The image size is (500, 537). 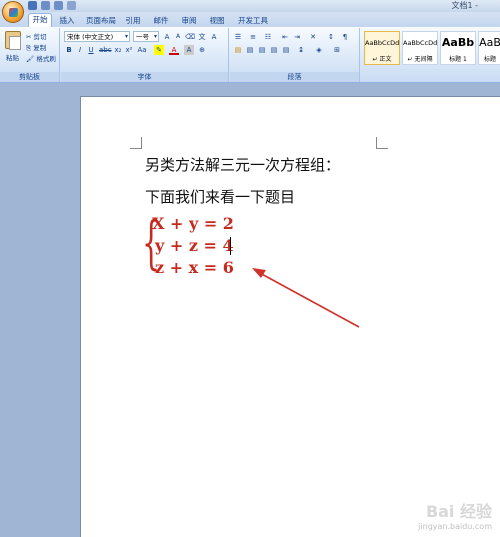 I want to click on arrow-shaft, so click(x=308, y=299).